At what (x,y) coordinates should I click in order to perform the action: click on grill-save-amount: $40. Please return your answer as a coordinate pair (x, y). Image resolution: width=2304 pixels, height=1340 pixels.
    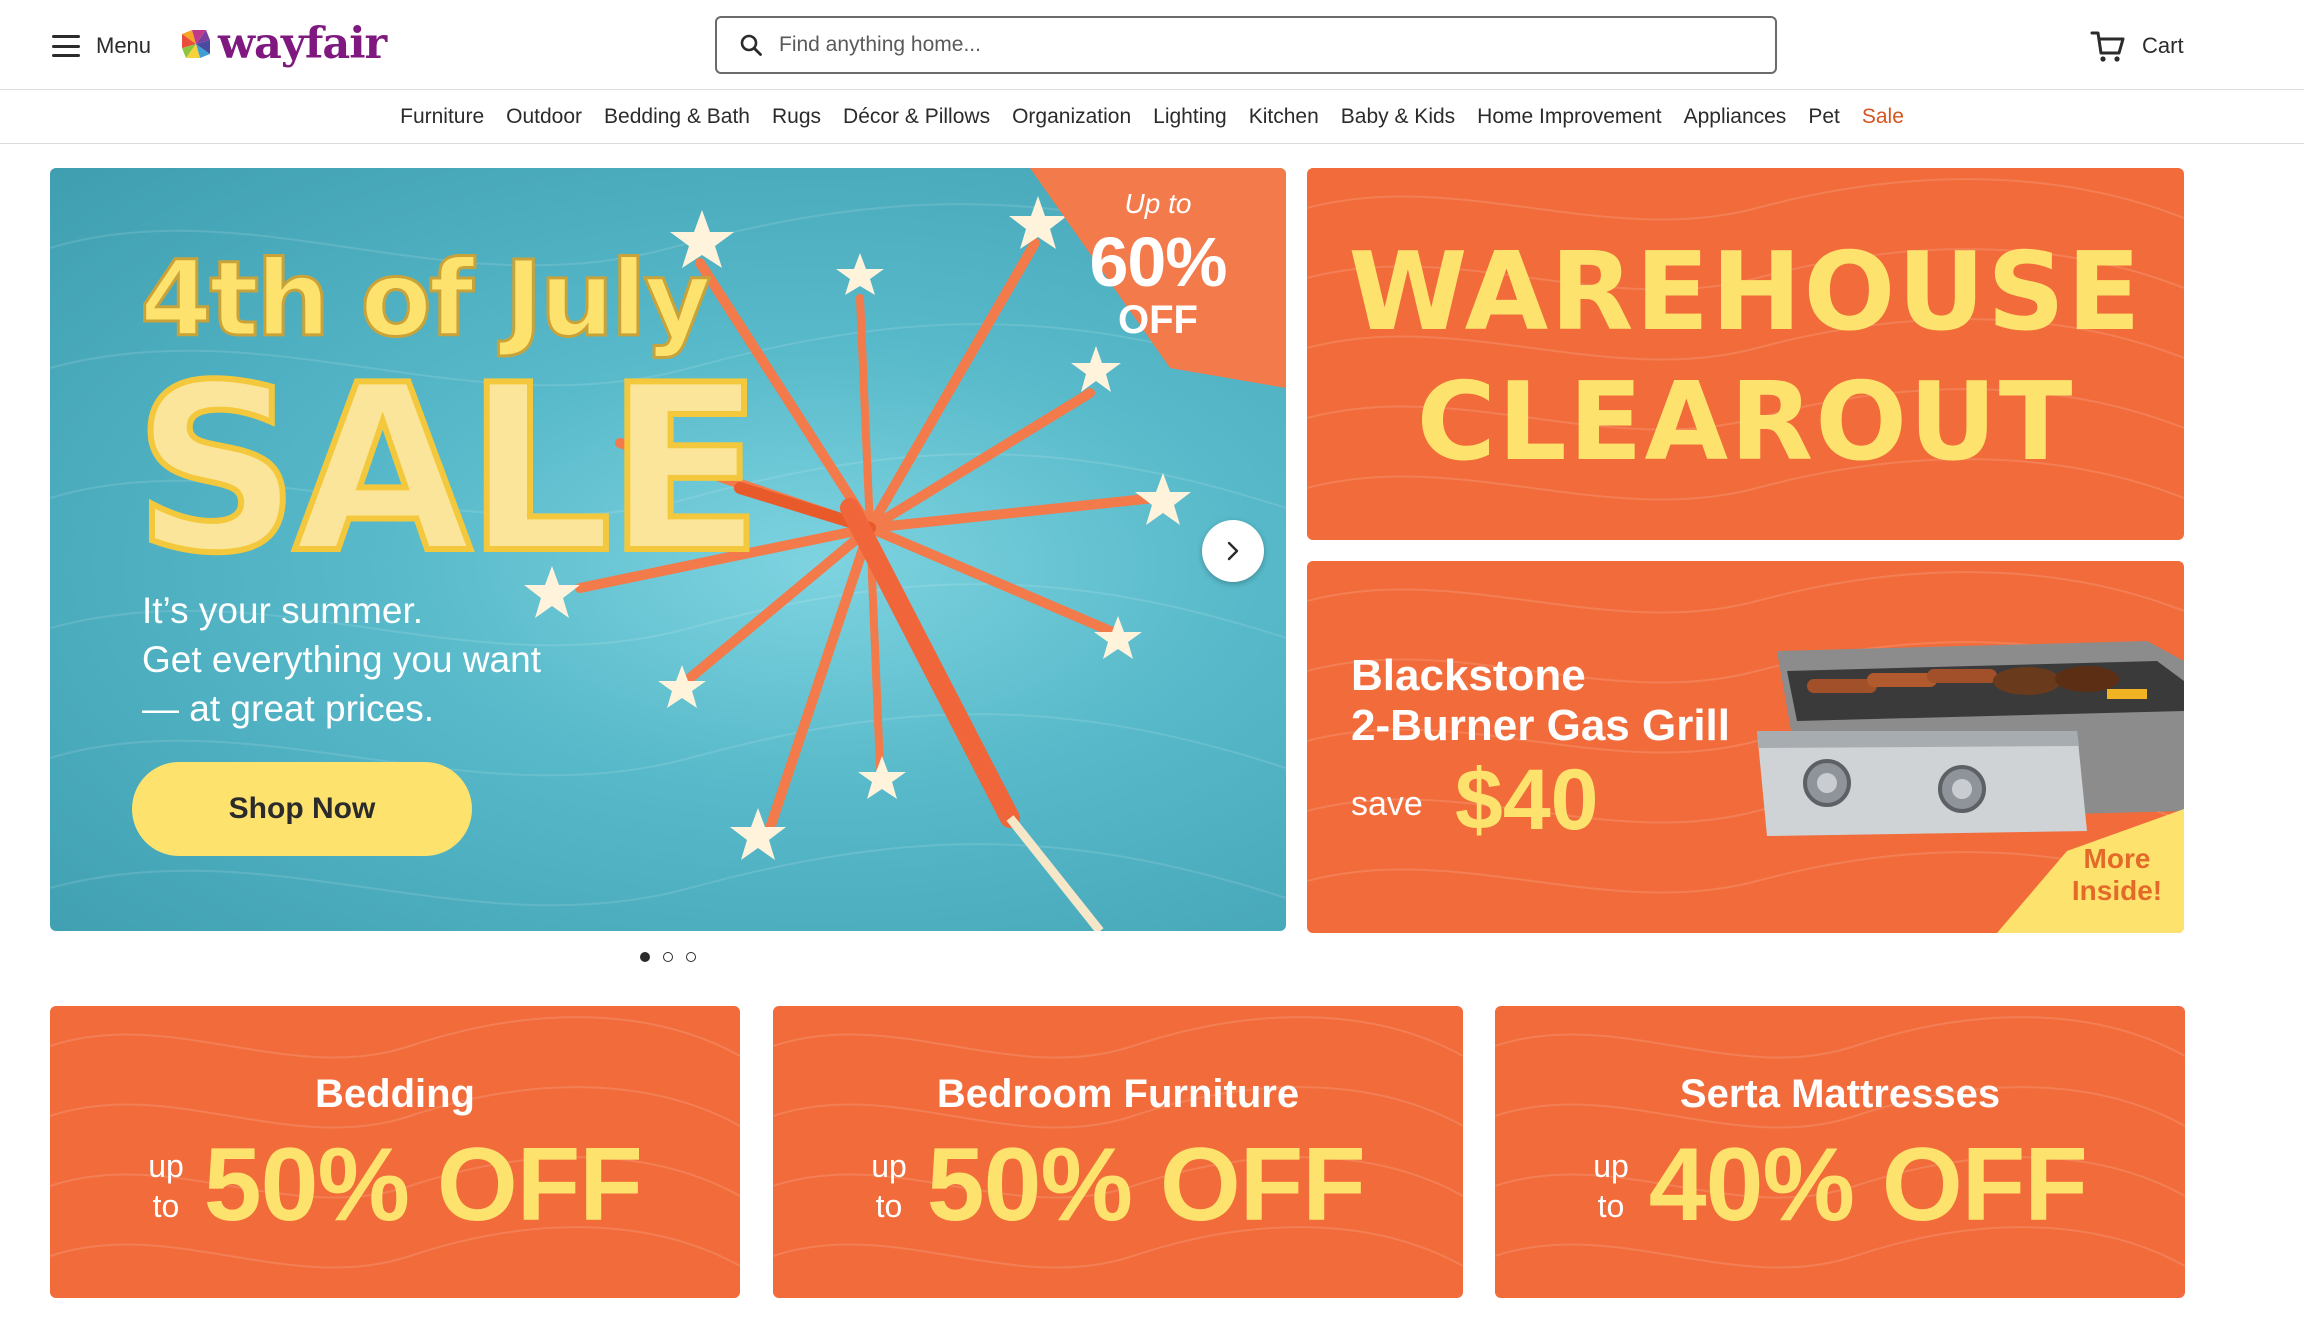
    Looking at the image, I should click on (1527, 800).